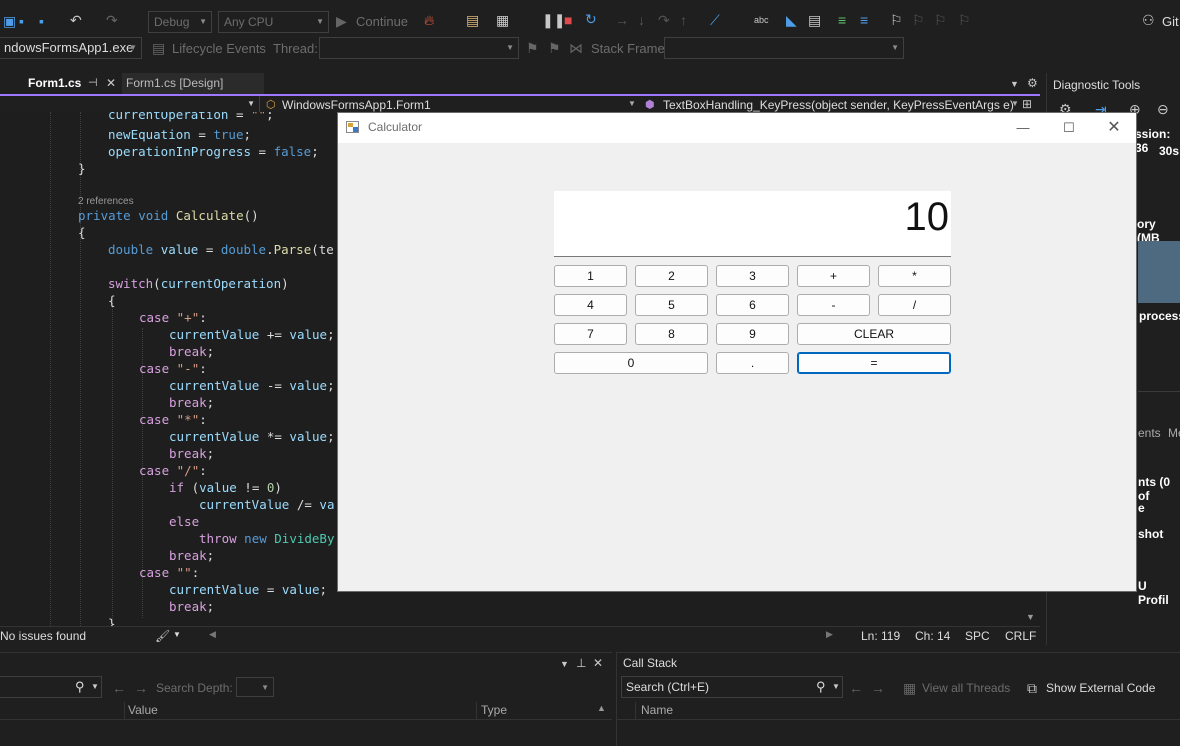 This screenshot has height=746, width=1180. I want to click on split-icon: ⊞, so click(1027, 104).